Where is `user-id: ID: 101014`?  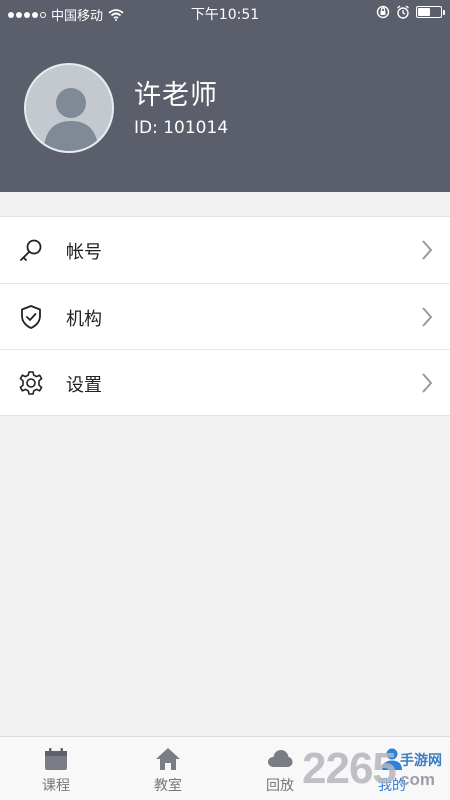
user-id: ID: 101014 is located at coordinates (181, 128).